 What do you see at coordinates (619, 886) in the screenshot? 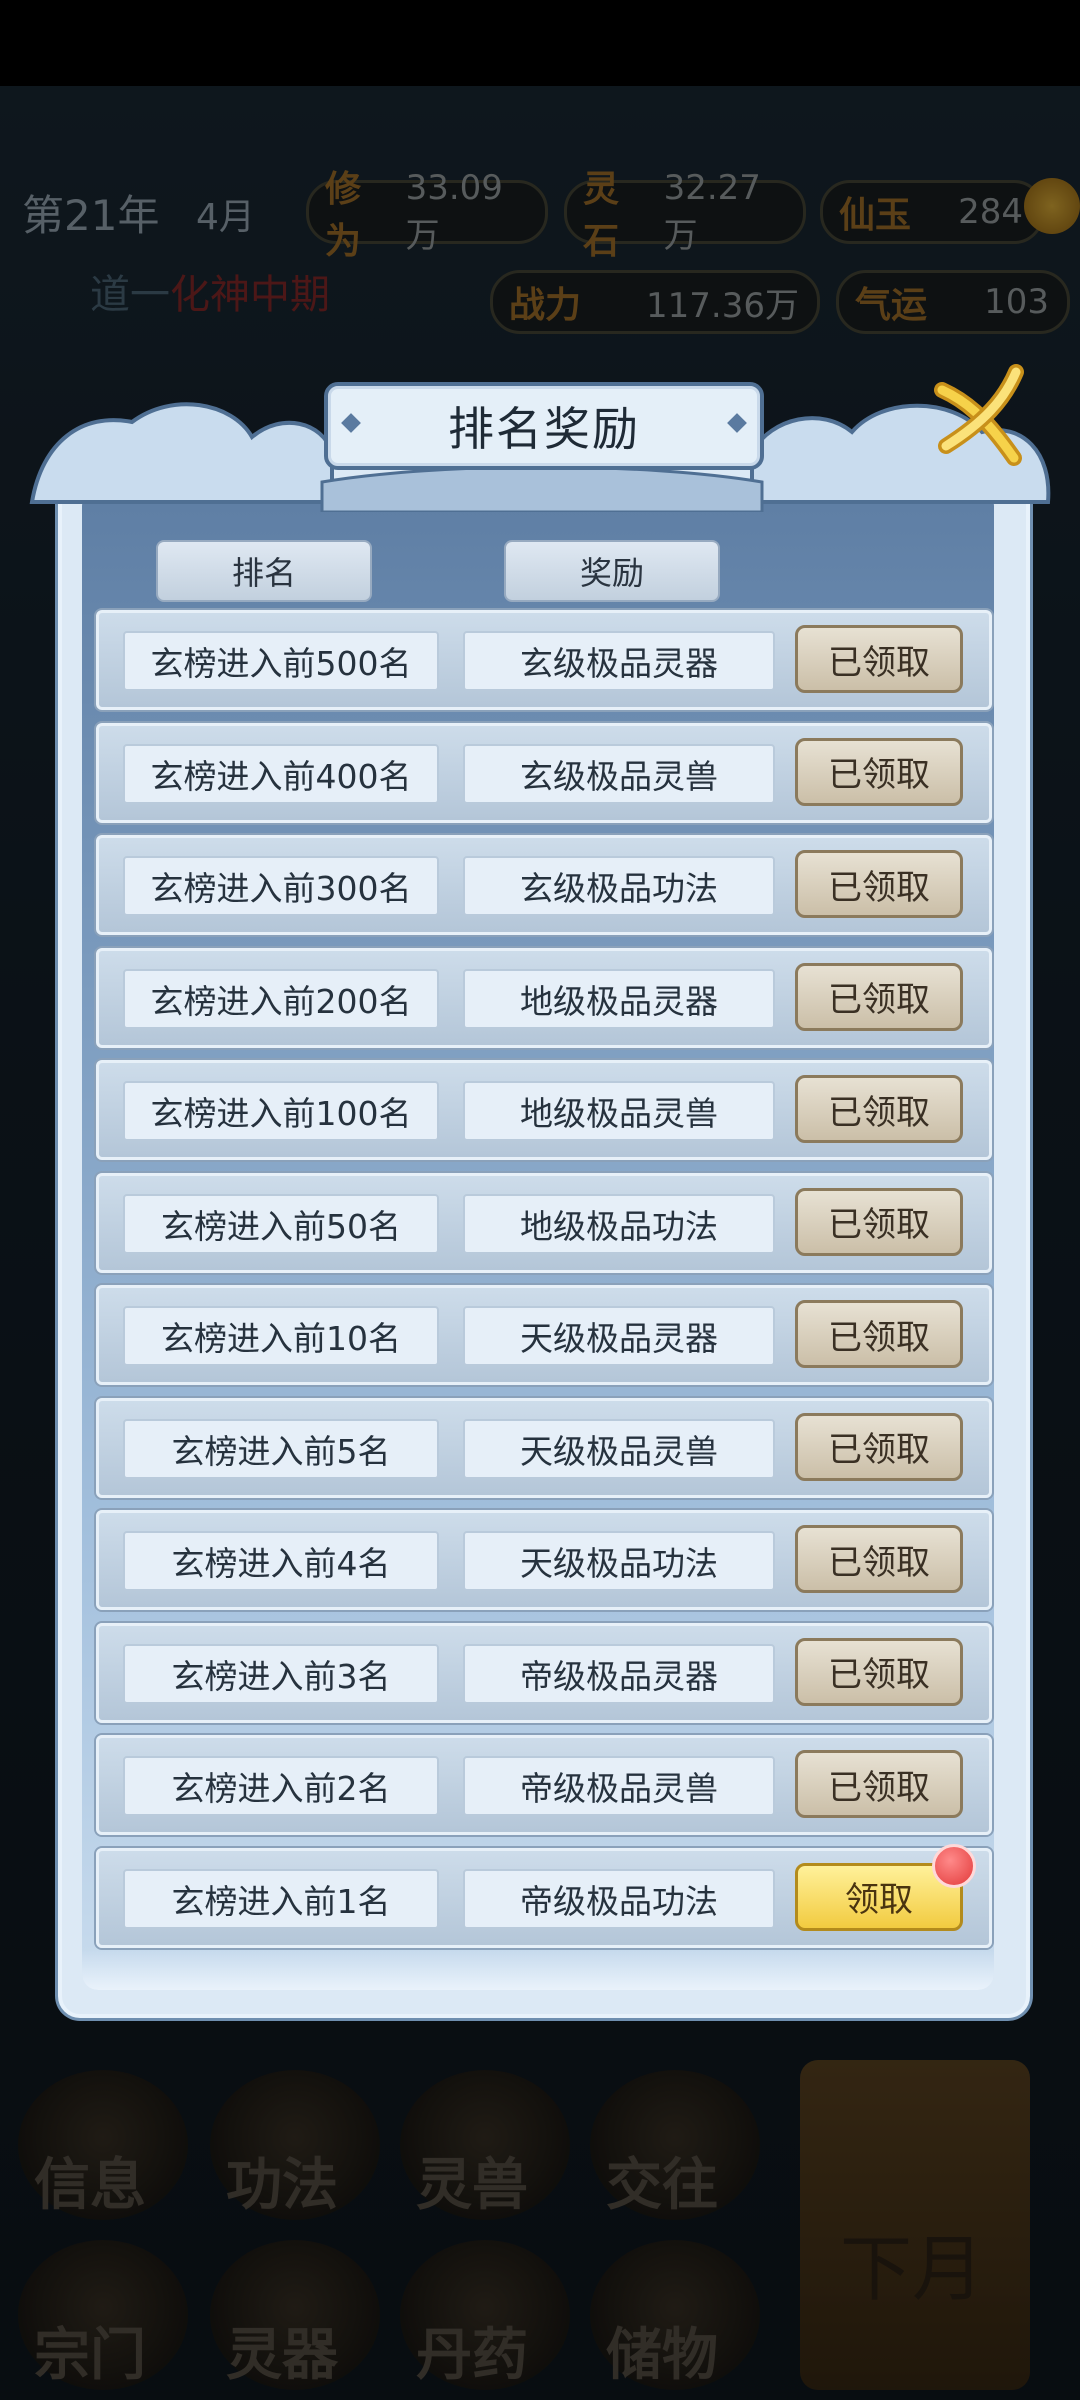
I see `reward-item: 玄级极品功法` at bounding box center [619, 886].